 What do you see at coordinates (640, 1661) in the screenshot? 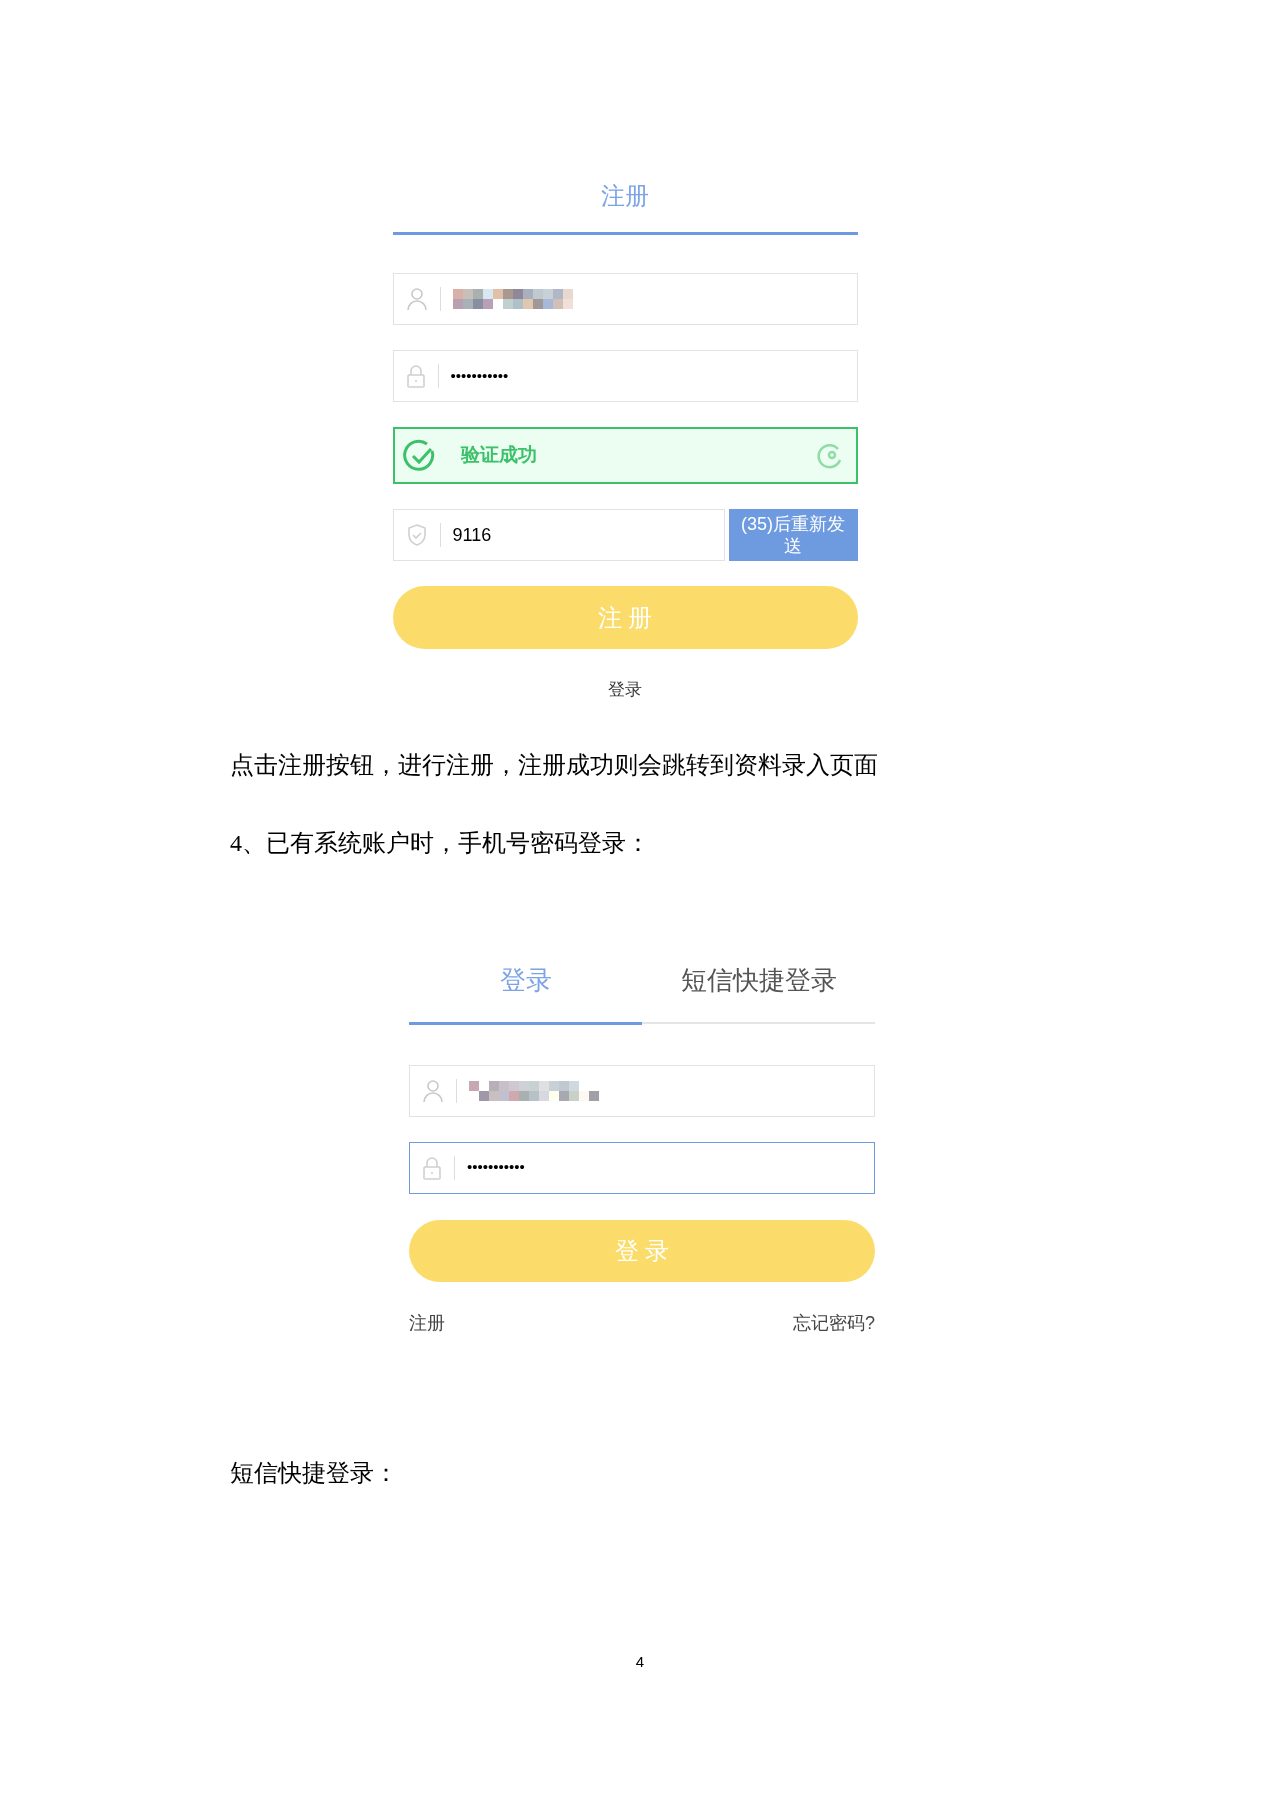
I see `page-number: 4` at bounding box center [640, 1661].